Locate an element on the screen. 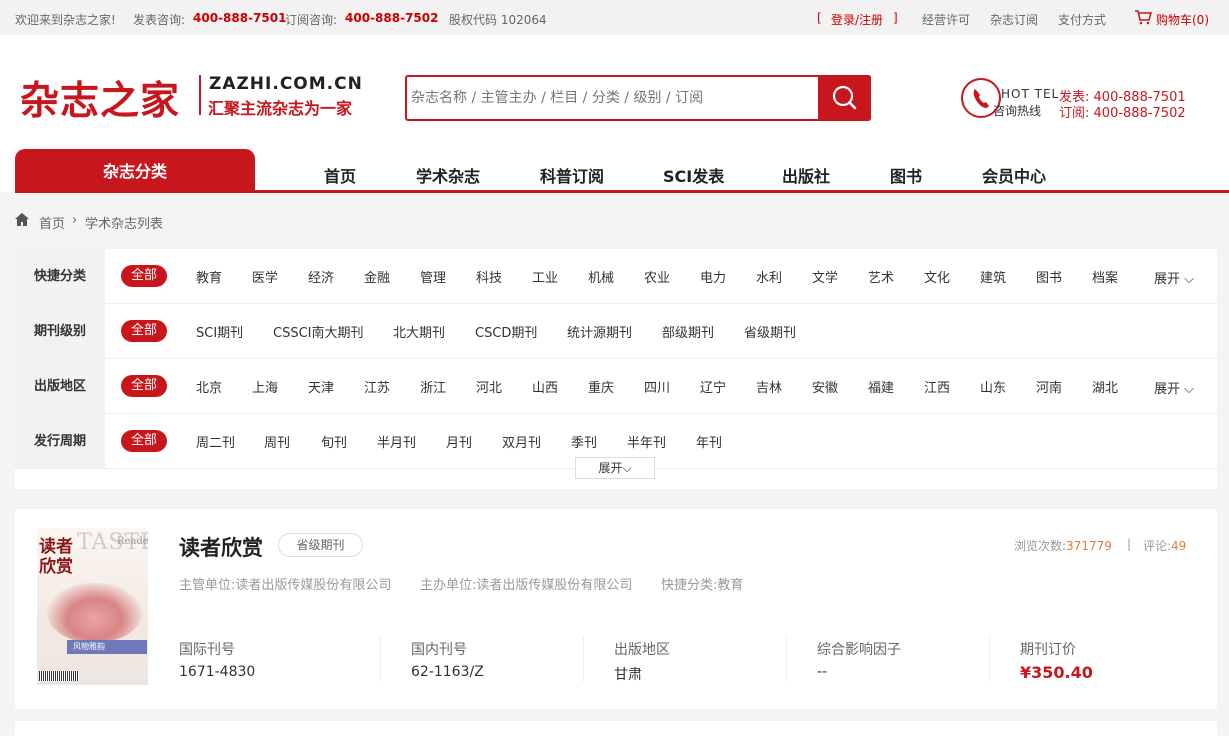 Image resolution: width=1229 pixels, height=736 pixels. filter-option: 季刊 is located at coordinates (584, 441).